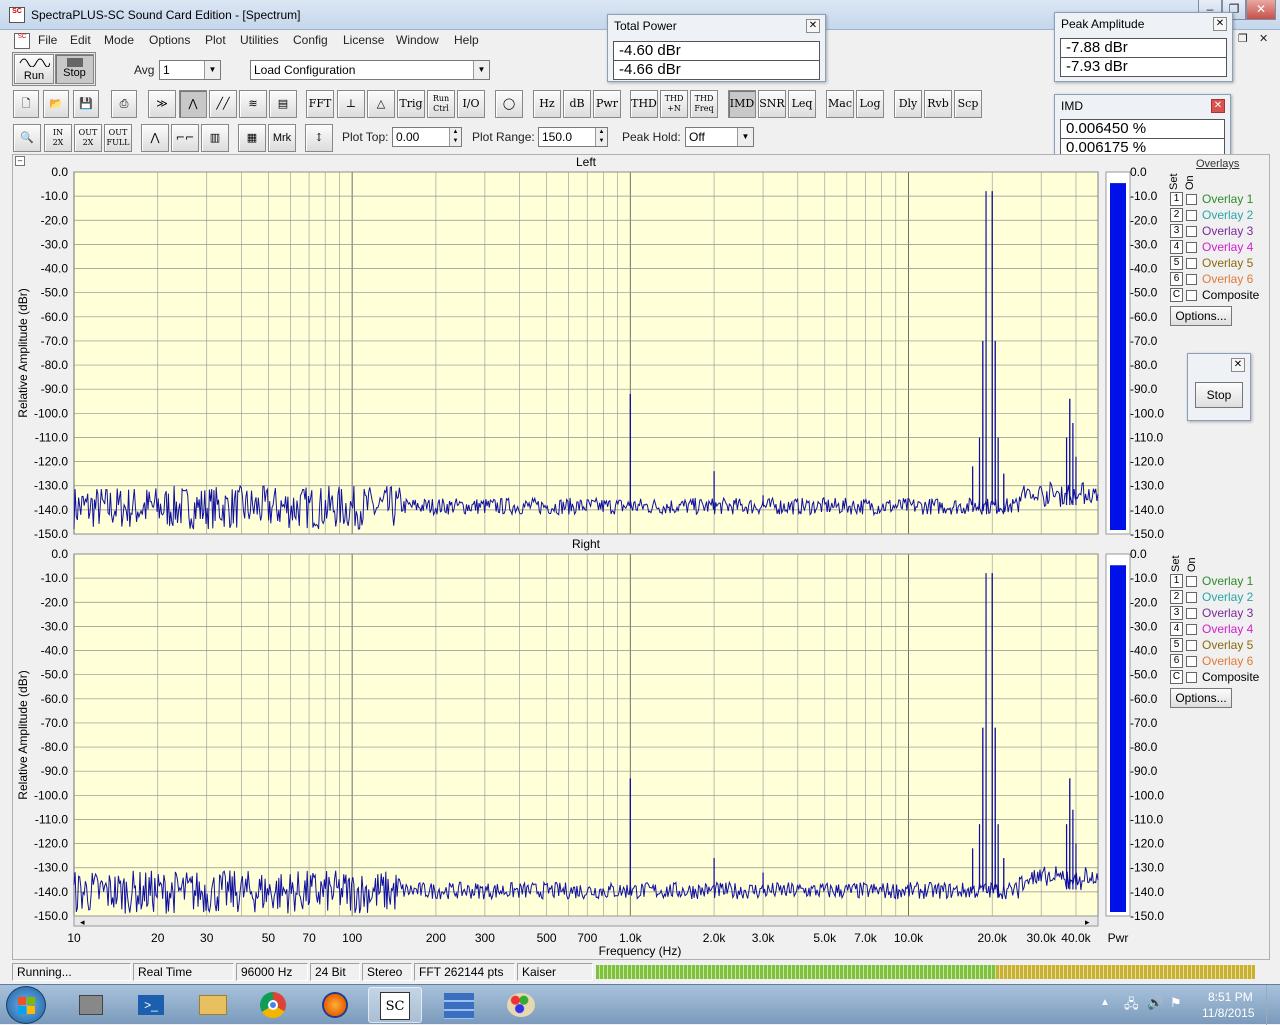 The image size is (1280, 1025). Describe the element at coordinates (1147, 916) in the screenshot. I see `pwr-tick-label: -150.0` at that location.